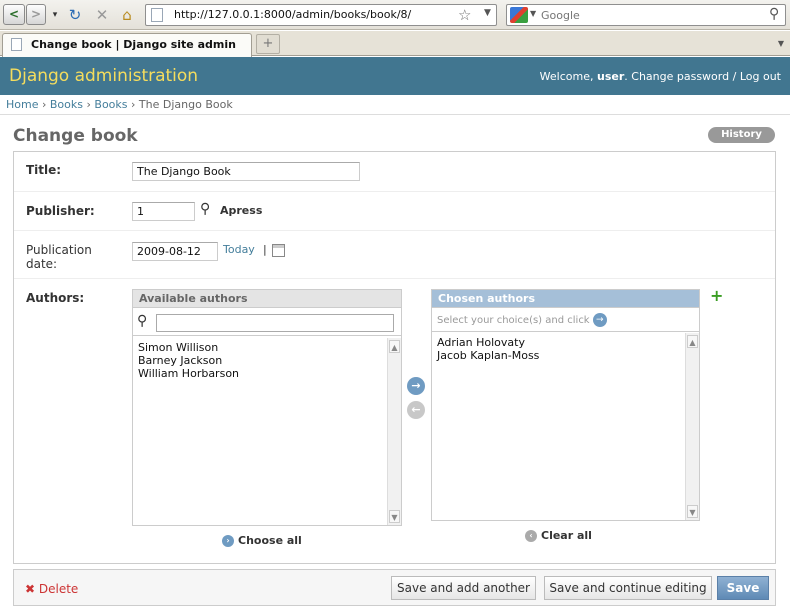 This screenshot has height=613, width=790. What do you see at coordinates (416, 386) in the screenshot?
I see `add-selected-button: →` at bounding box center [416, 386].